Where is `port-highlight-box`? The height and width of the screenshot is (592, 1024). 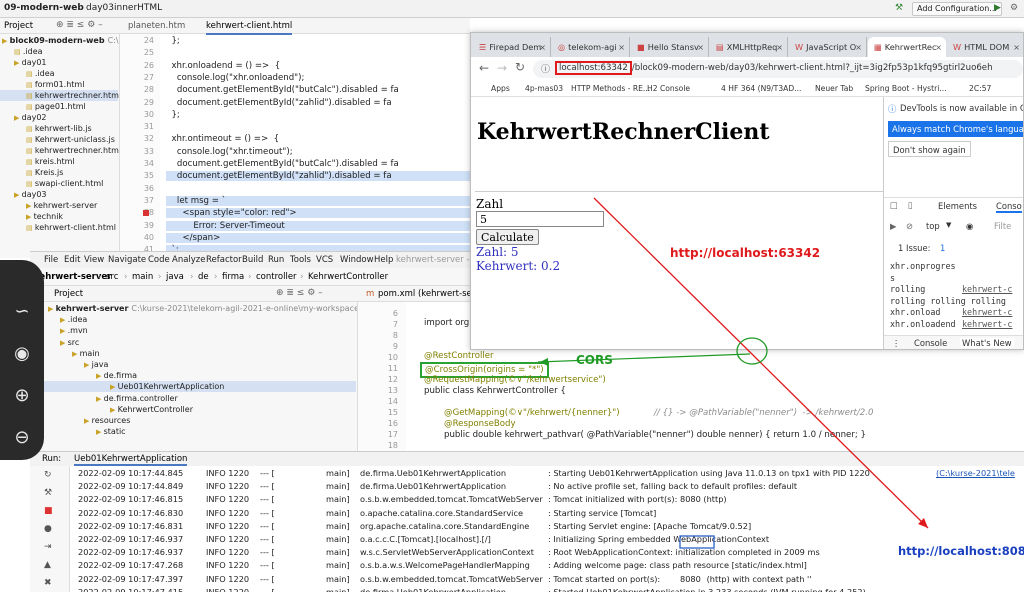 port-highlight-box is located at coordinates (697, 542).